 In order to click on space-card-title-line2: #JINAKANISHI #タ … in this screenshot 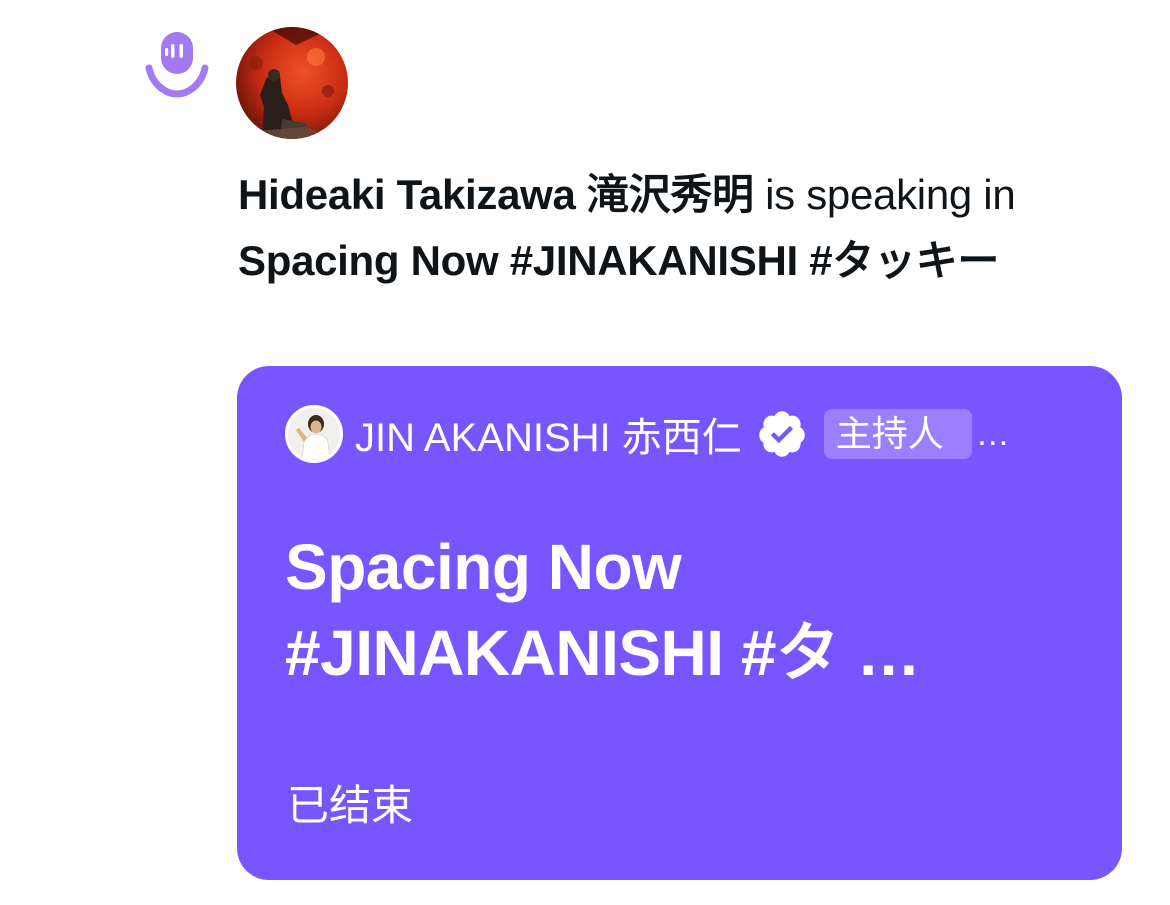, I will do `click(603, 653)`.